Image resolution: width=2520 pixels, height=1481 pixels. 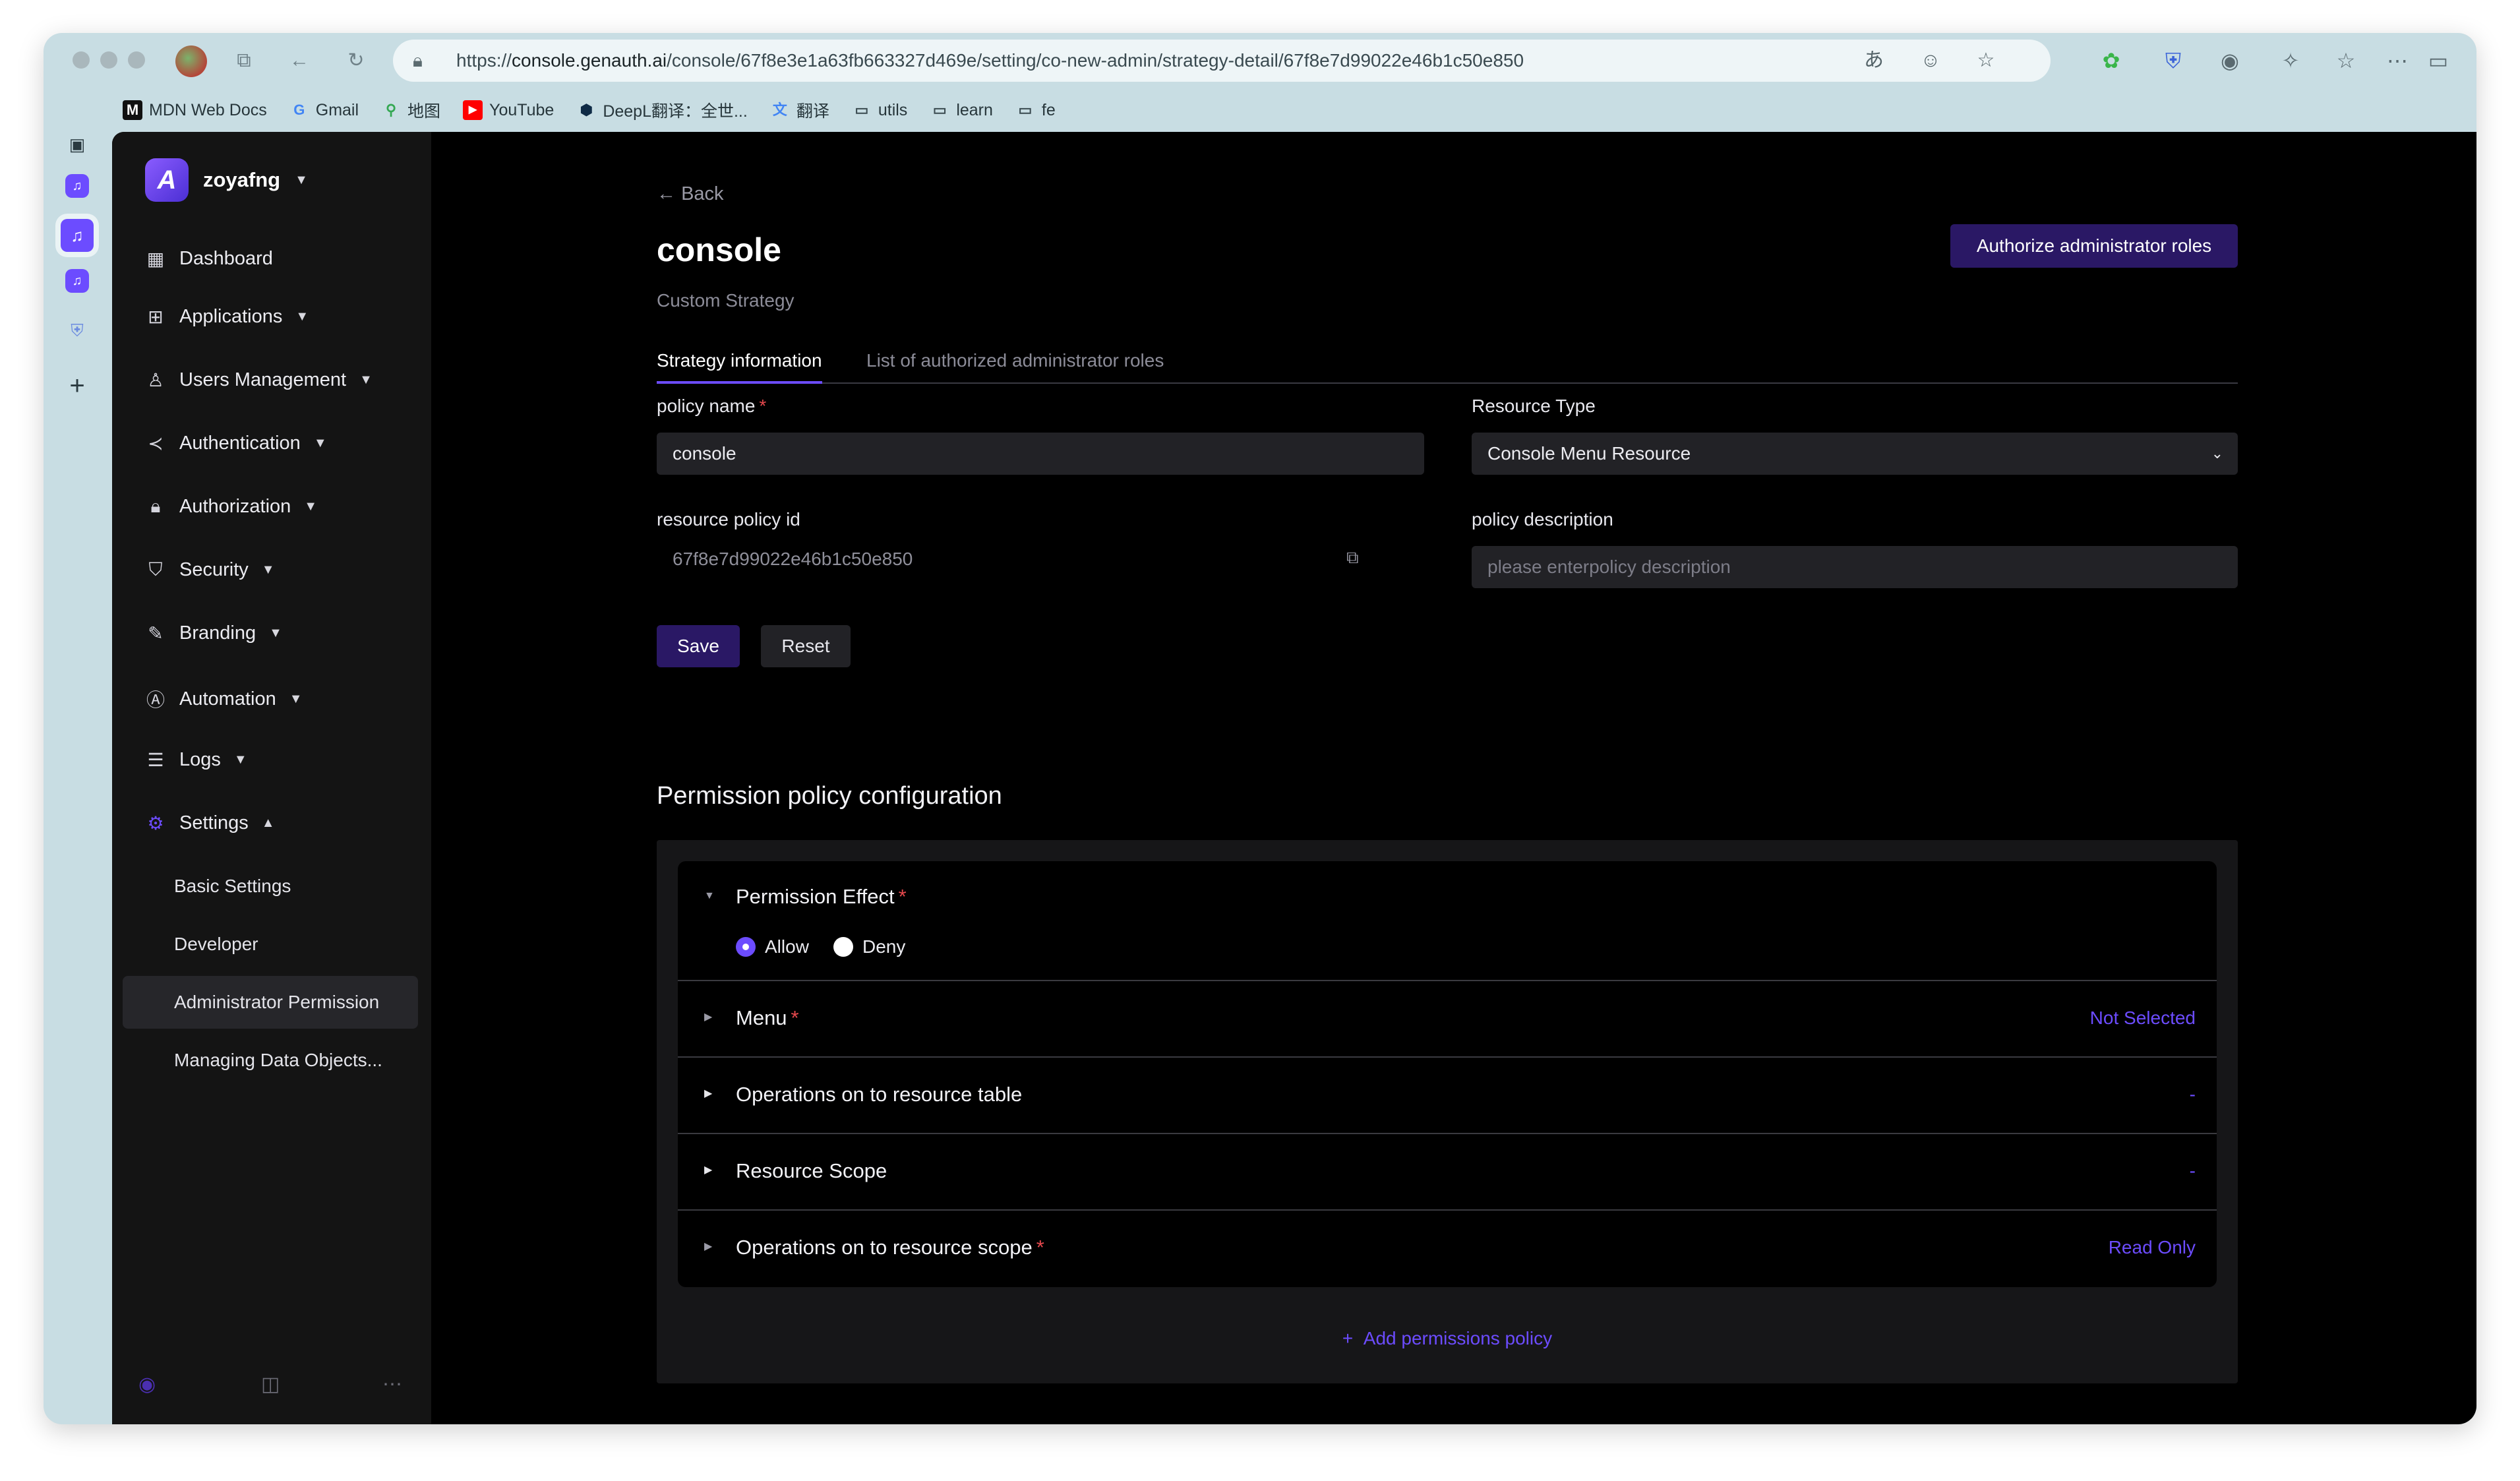 I want to click on profile-avatar, so click(x=191, y=61).